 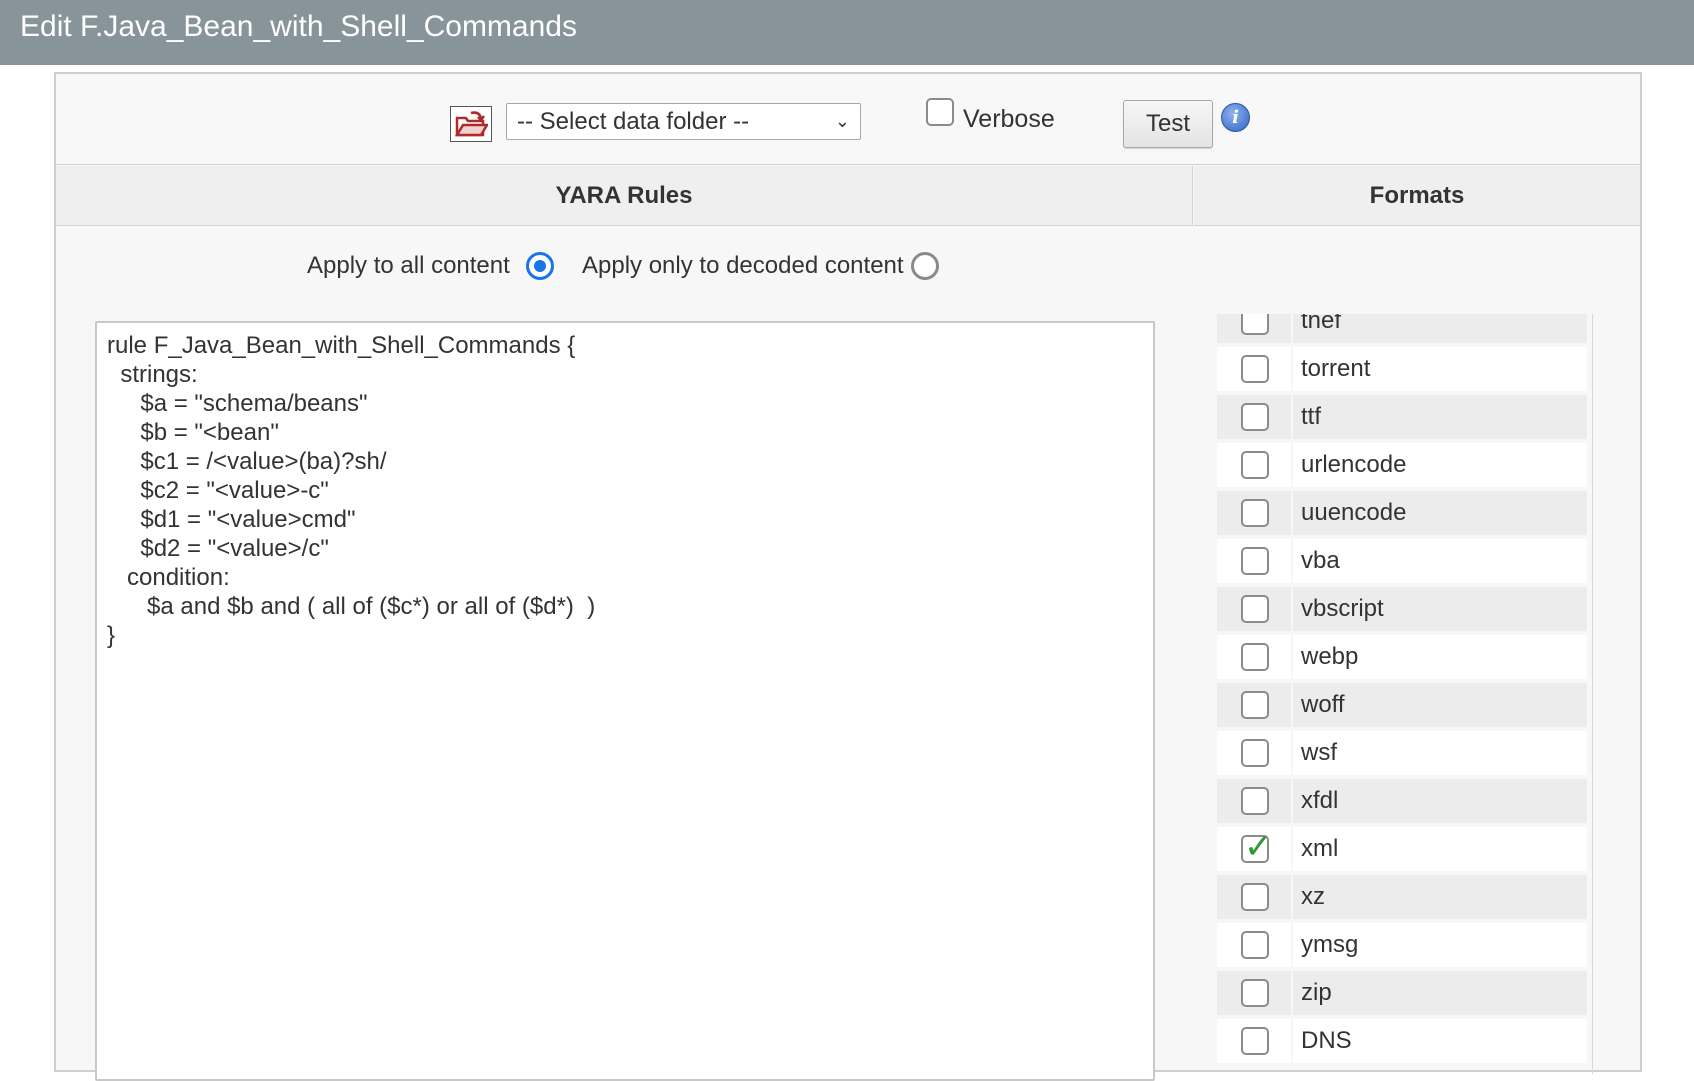 What do you see at coordinates (940, 112) in the screenshot?
I see `verbose-checkbox` at bounding box center [940, 112].